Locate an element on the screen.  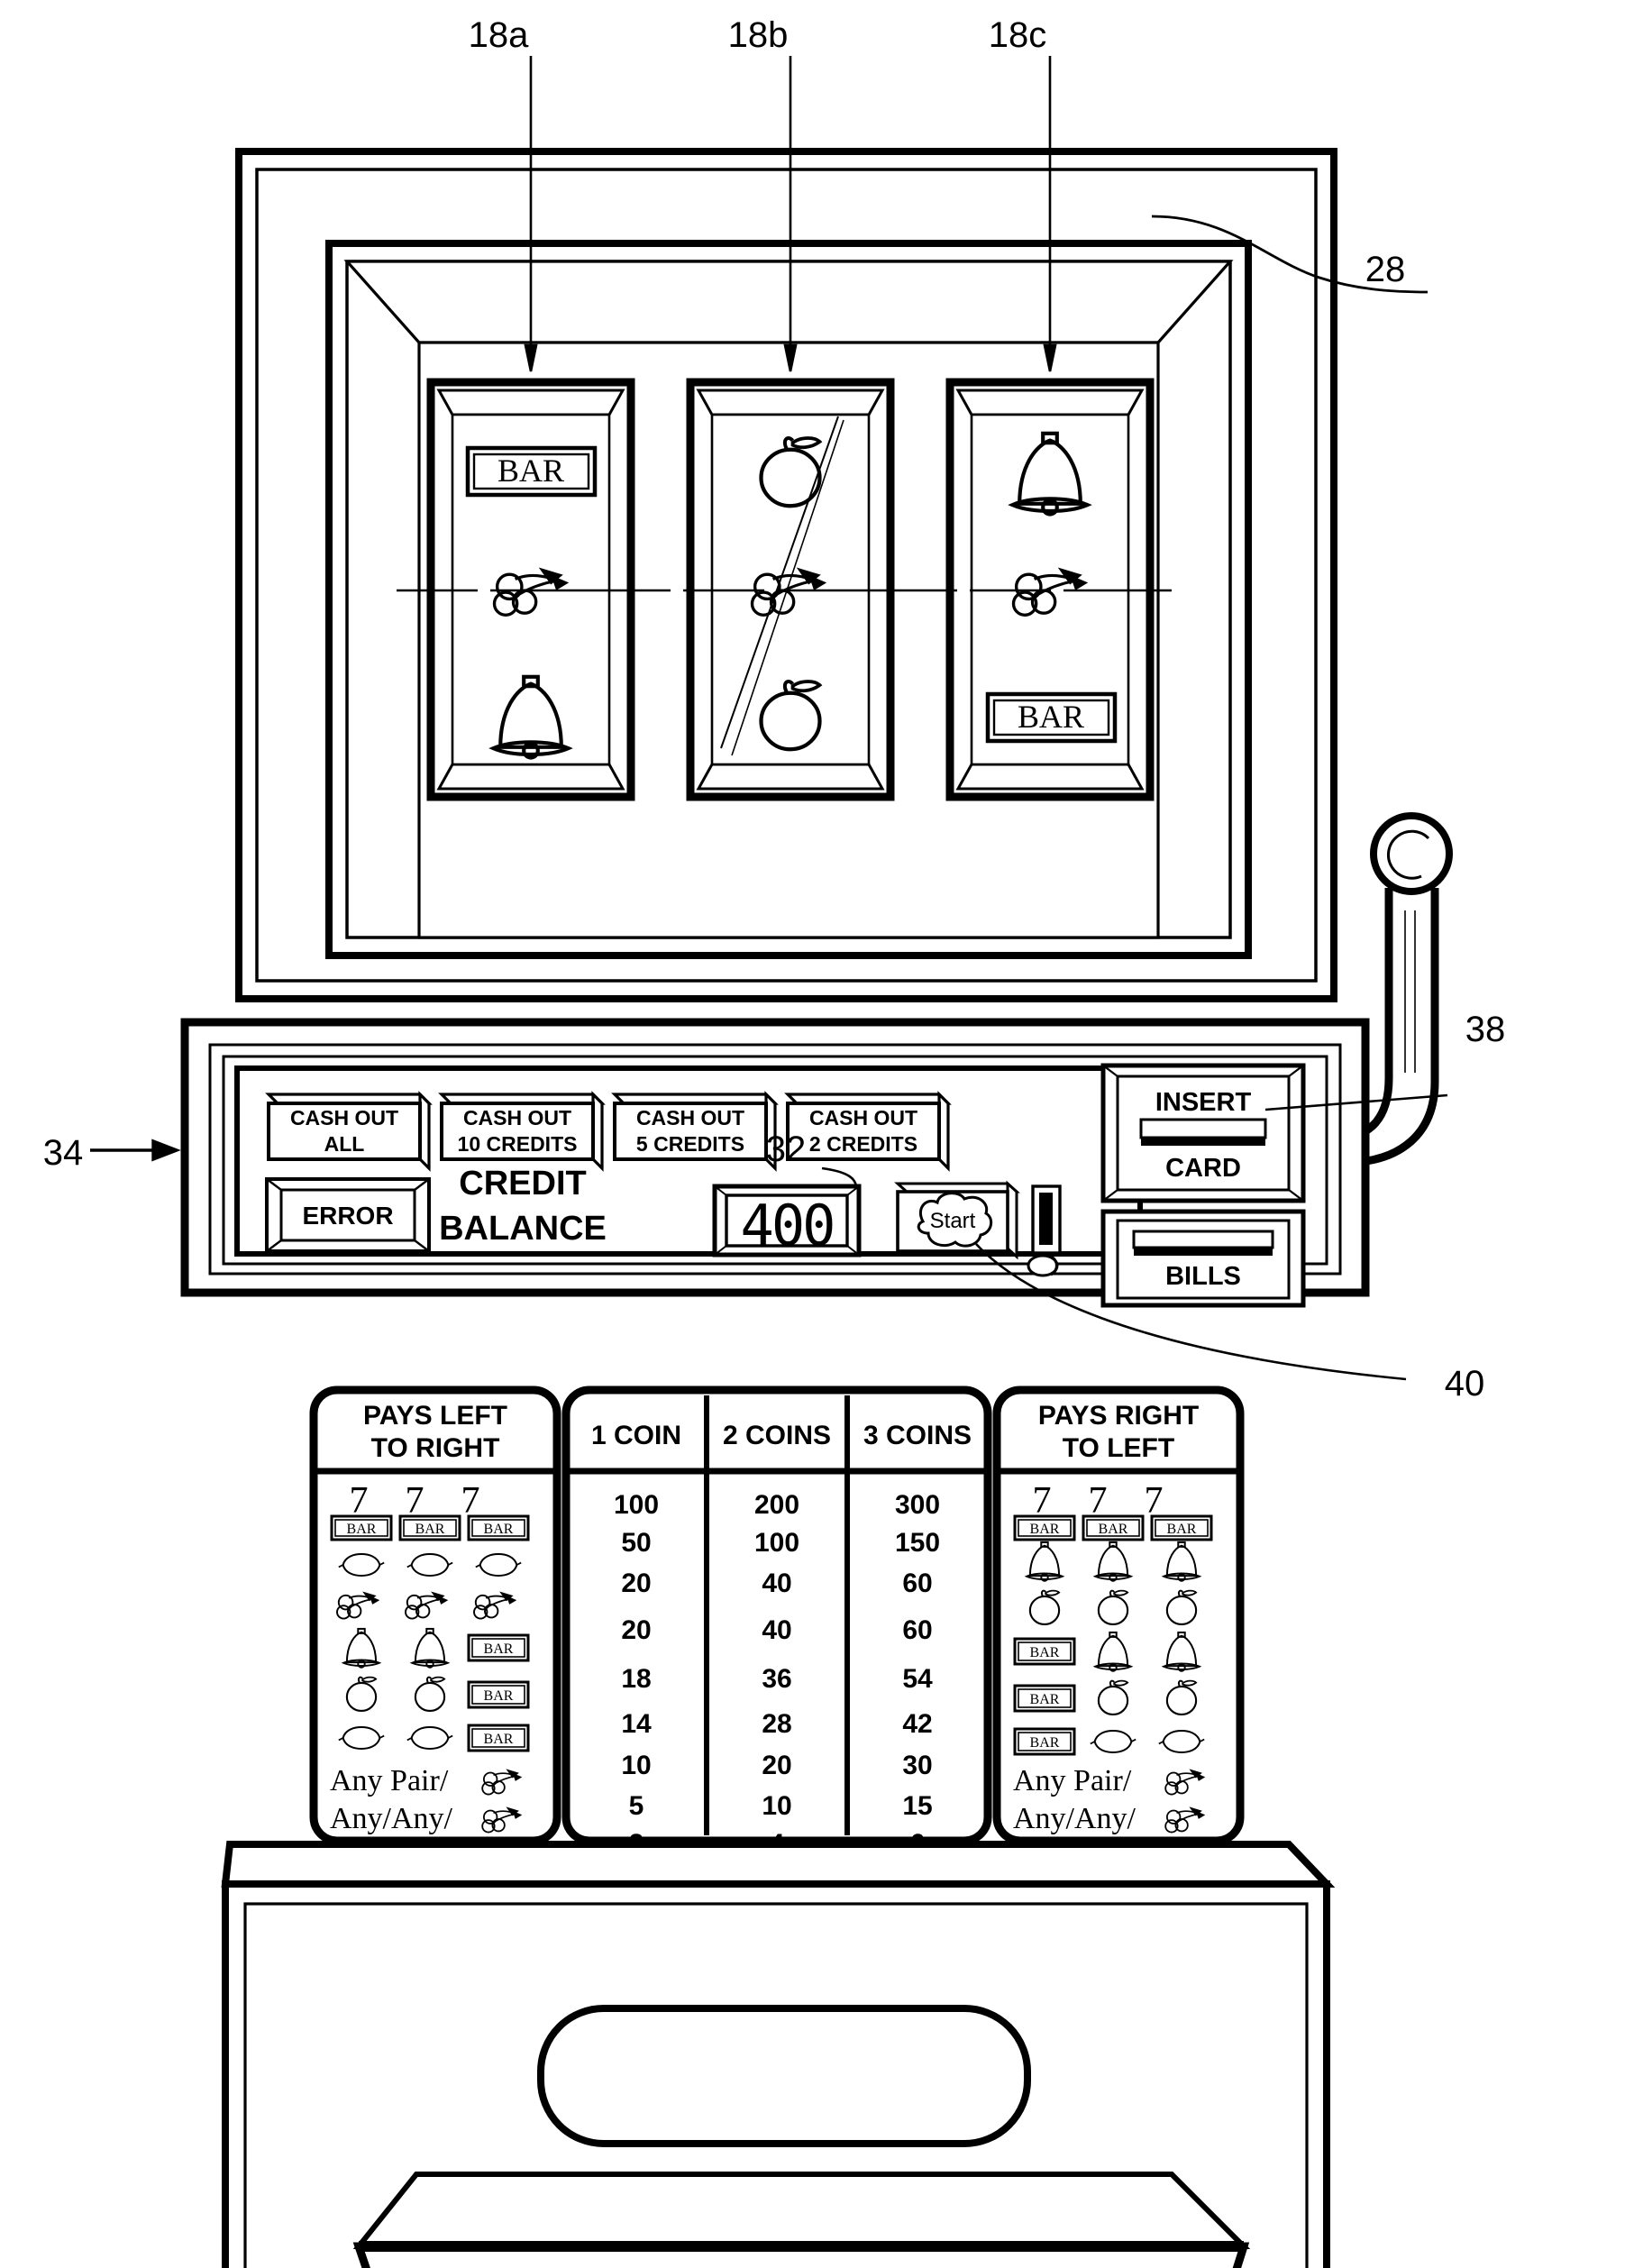
bill-slot-icon is located at coordinates (1203, 1243).